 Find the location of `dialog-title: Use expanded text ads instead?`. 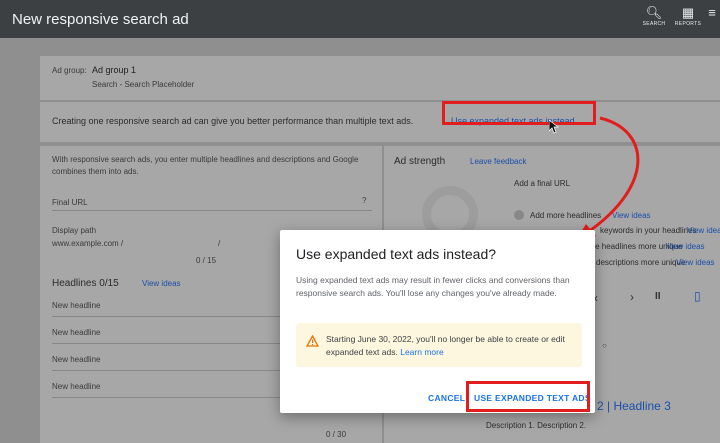

dialog-title: Use expanded text ads instead? is located at coordinates (396, 254).